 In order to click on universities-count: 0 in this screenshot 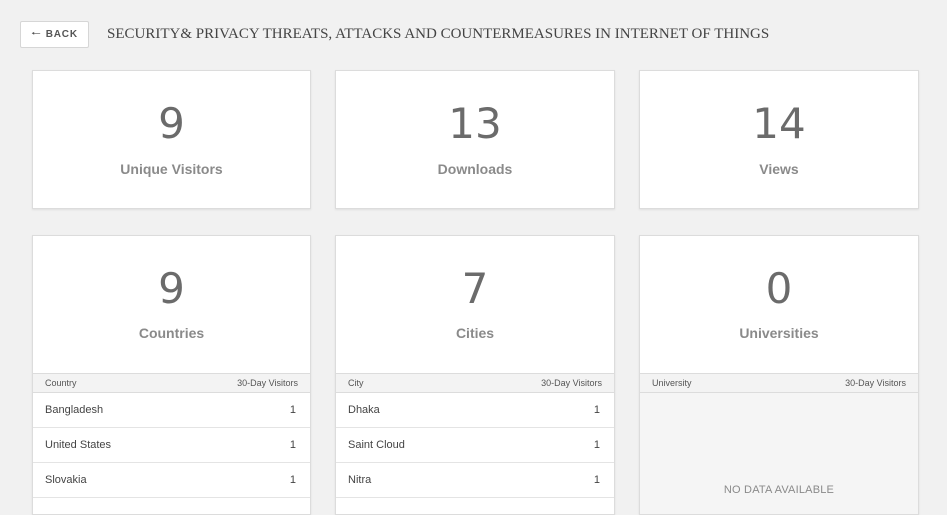, I will do `click(779, 288)`.